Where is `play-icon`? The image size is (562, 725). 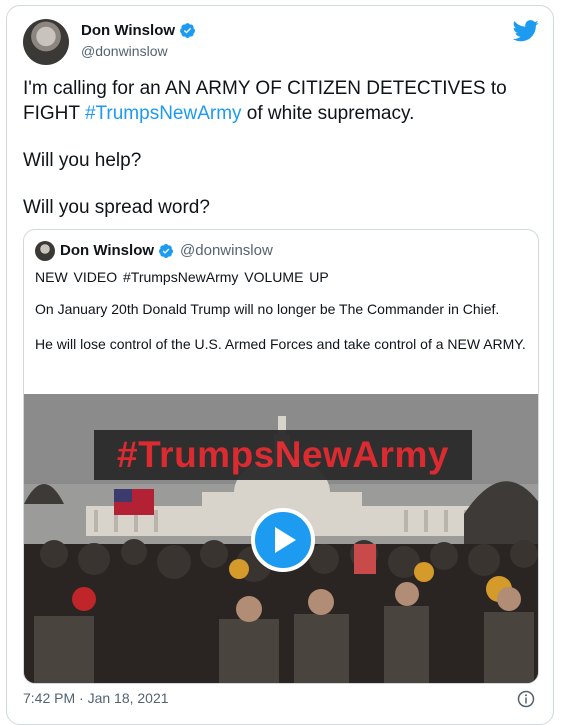 play-icon is located at coordinates (285, 540).